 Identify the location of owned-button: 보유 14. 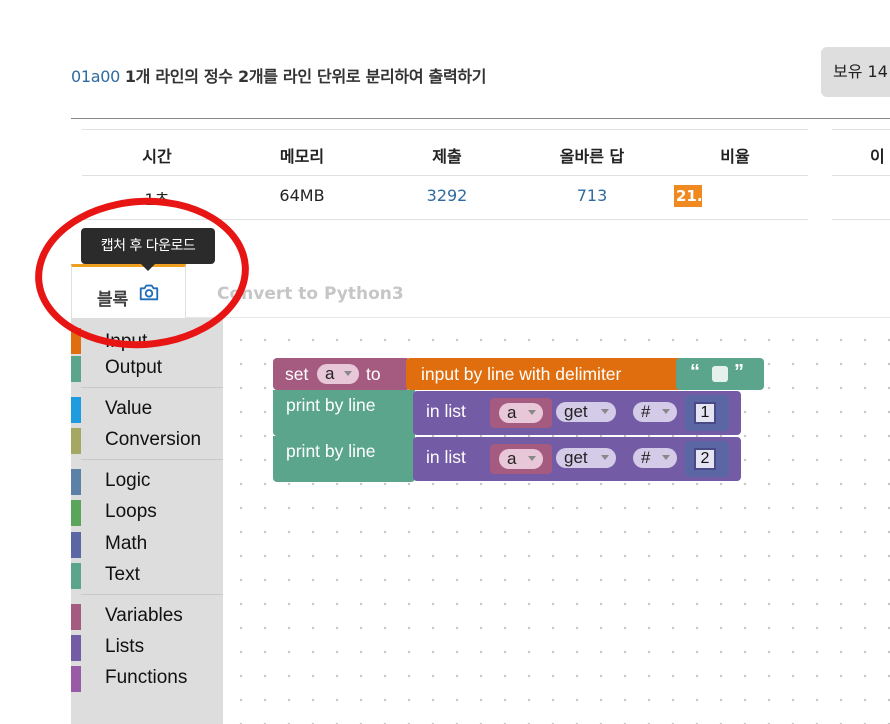
(855, 72).